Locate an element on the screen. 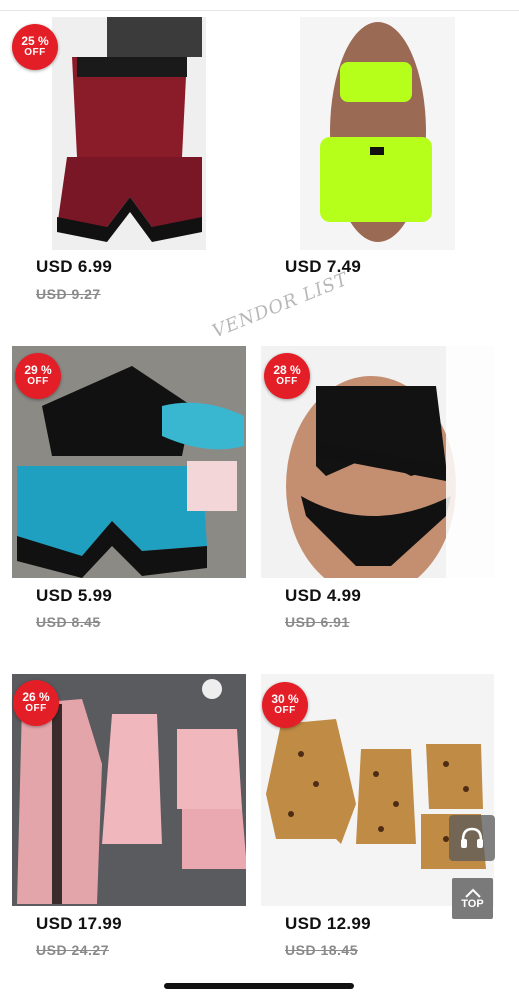  discount-badge: 28 % OFF is located at coordinates (287, 376).